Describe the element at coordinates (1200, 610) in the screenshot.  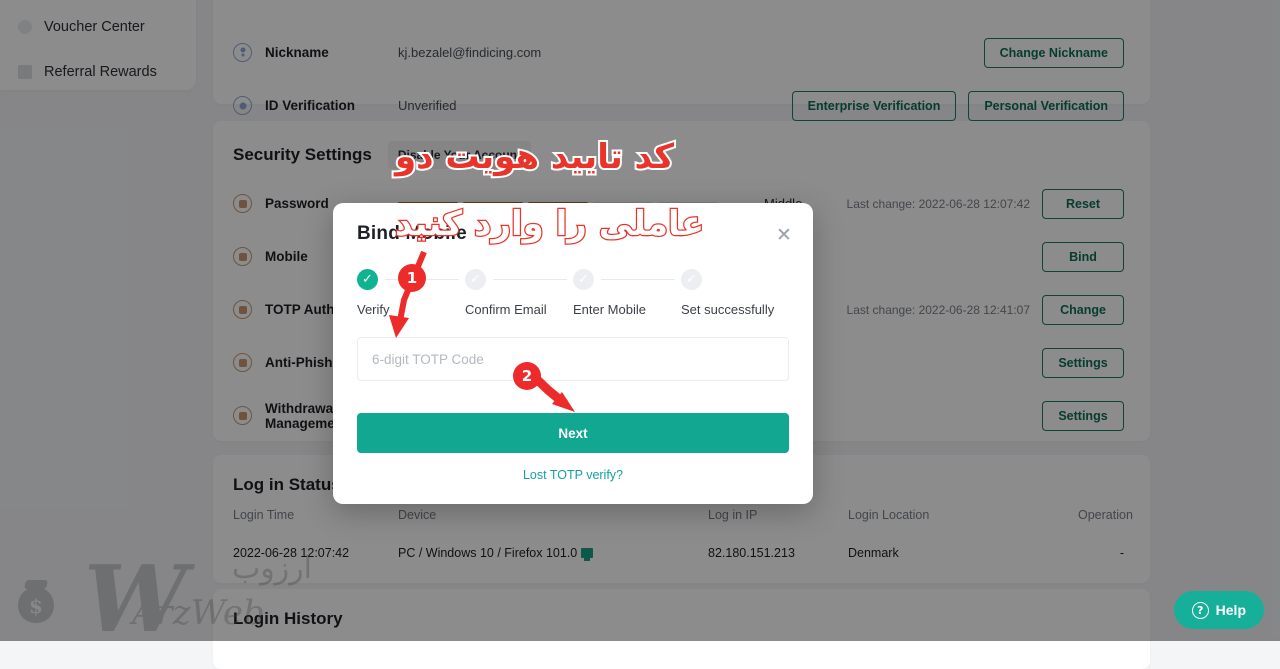
I see `question-mark-icon: ?` at that location.